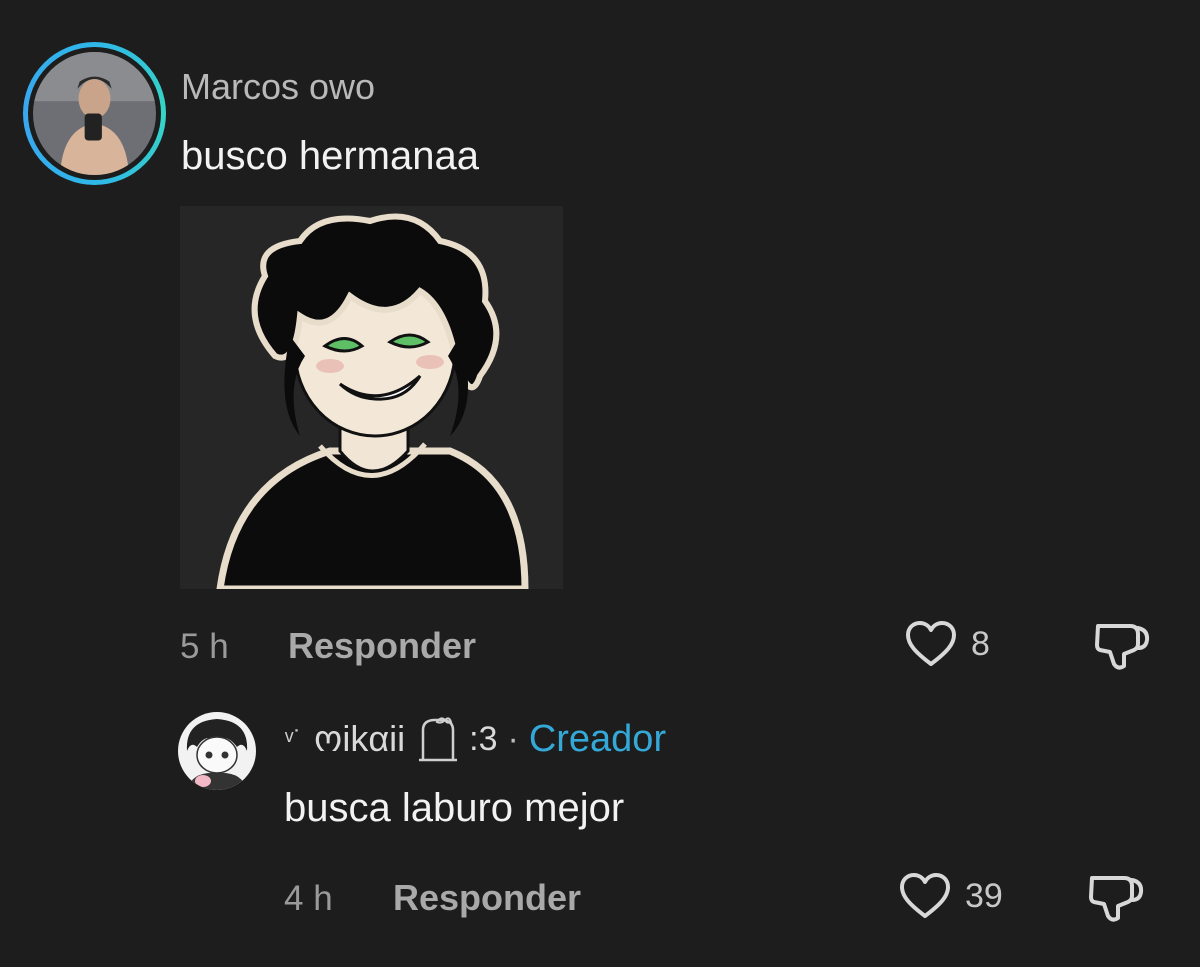 The height and width of the screenshot is (967, 1200). What do you see at coordinates (330, 156) in the screenshot?
I see `comment-text: busco hermanaa` at bounding box center [330, 156].